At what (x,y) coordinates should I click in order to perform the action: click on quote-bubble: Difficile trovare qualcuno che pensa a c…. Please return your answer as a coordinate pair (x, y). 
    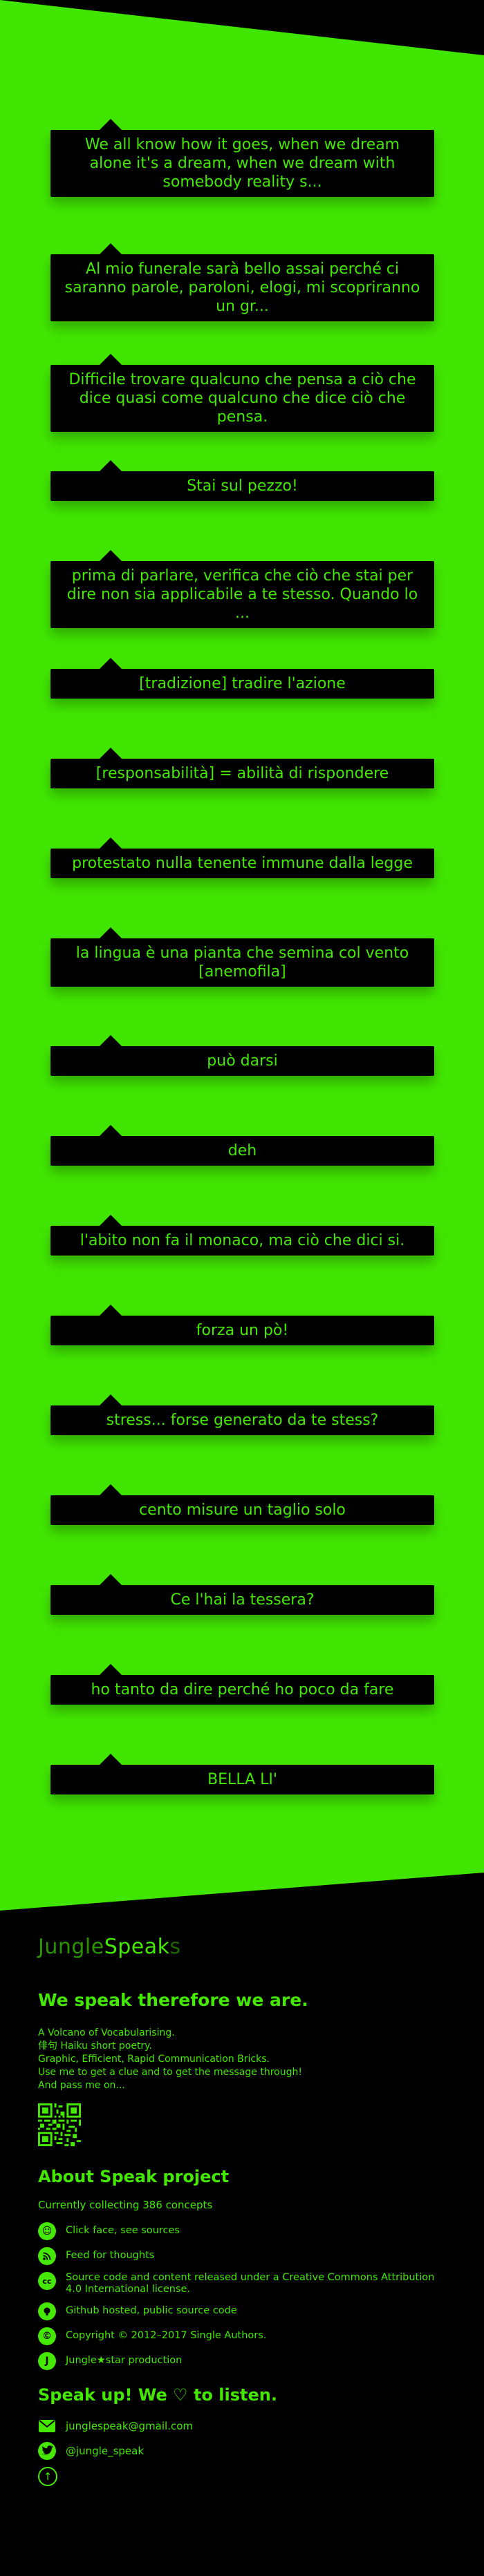
    Looking at the image, I should click on (242, 393).